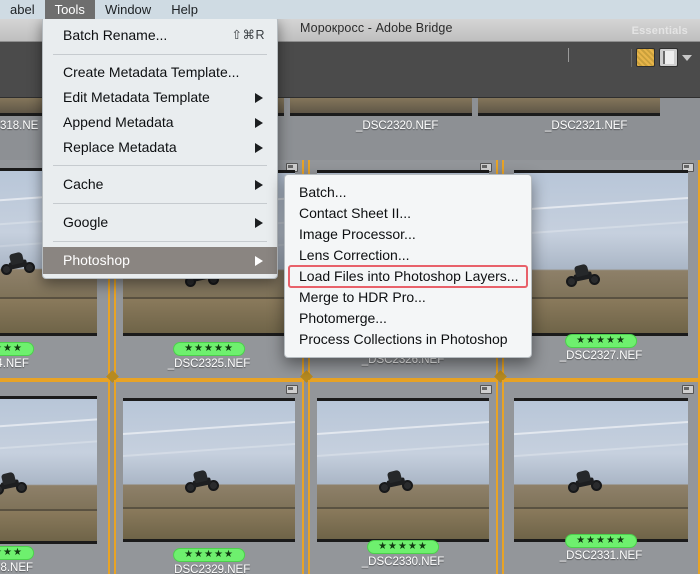 The image size is (700, 574). What do you see at coordinates (160, 260) in the screenshot?
I see `menu-item-photoshop: Photoshop` at bounding box center [160, 260].